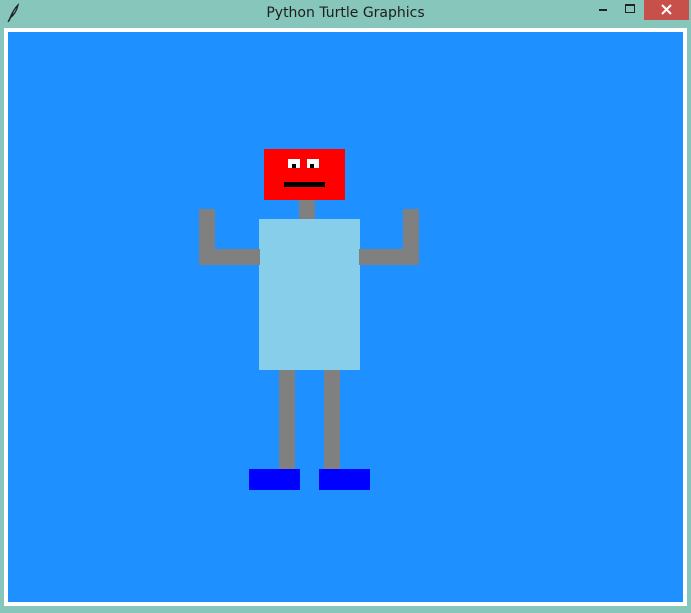 This screenshot has height=613, width=691. Describe the element at coordinates (294, 166) in the screenshot. I see `robot-pupil-left` at that location.